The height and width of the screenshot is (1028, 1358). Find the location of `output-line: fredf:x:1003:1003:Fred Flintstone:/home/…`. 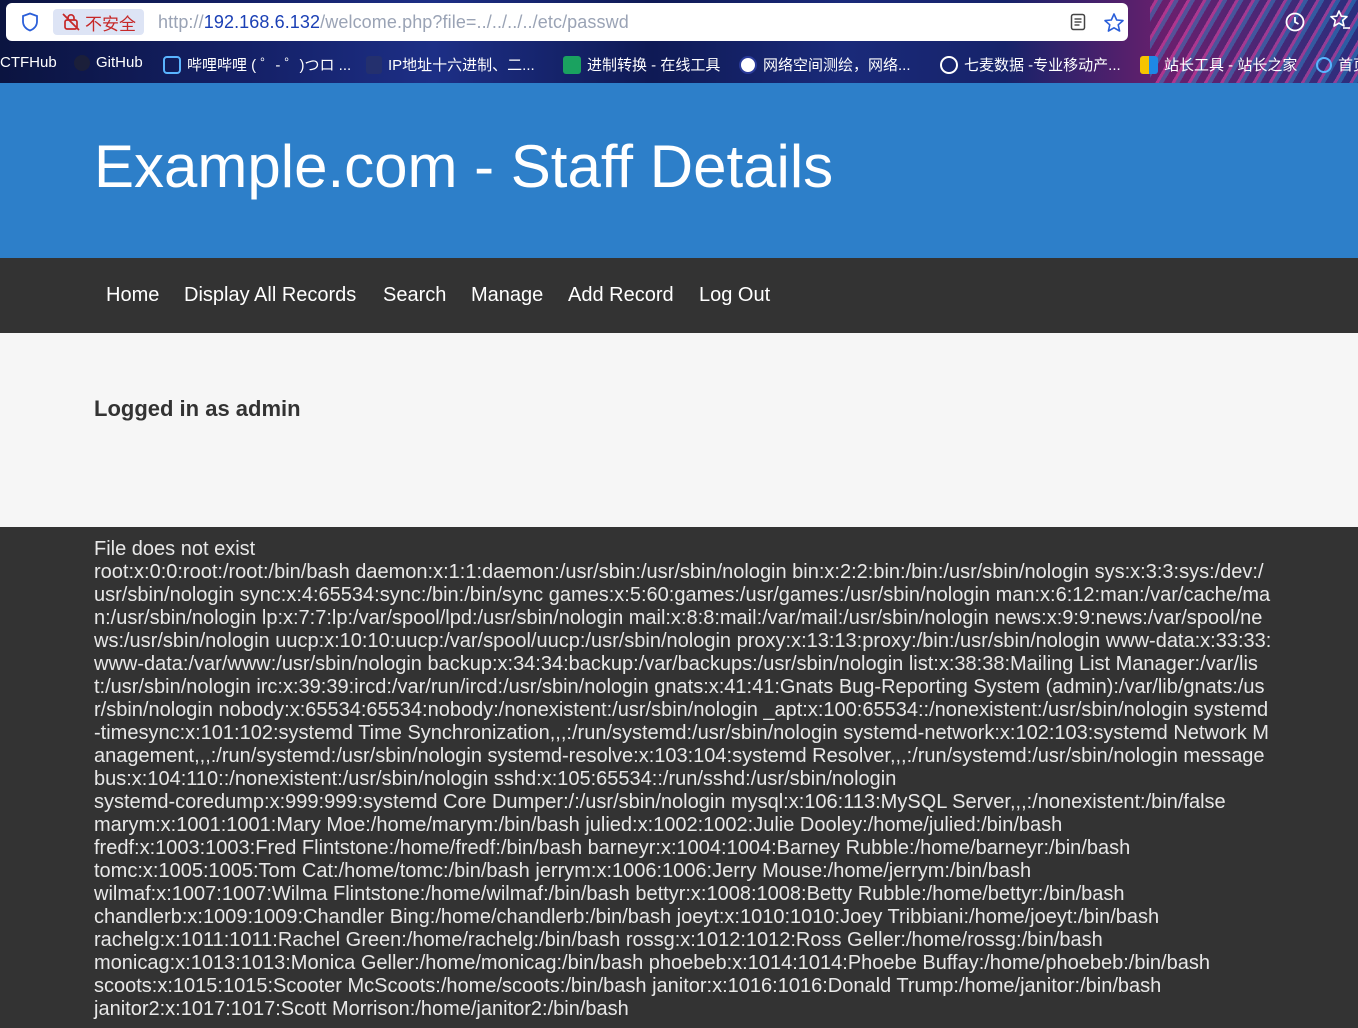

output-line: fredf:x:1003:1003:Fred Flintstone:/home/… is located at coordinates (612, 848).